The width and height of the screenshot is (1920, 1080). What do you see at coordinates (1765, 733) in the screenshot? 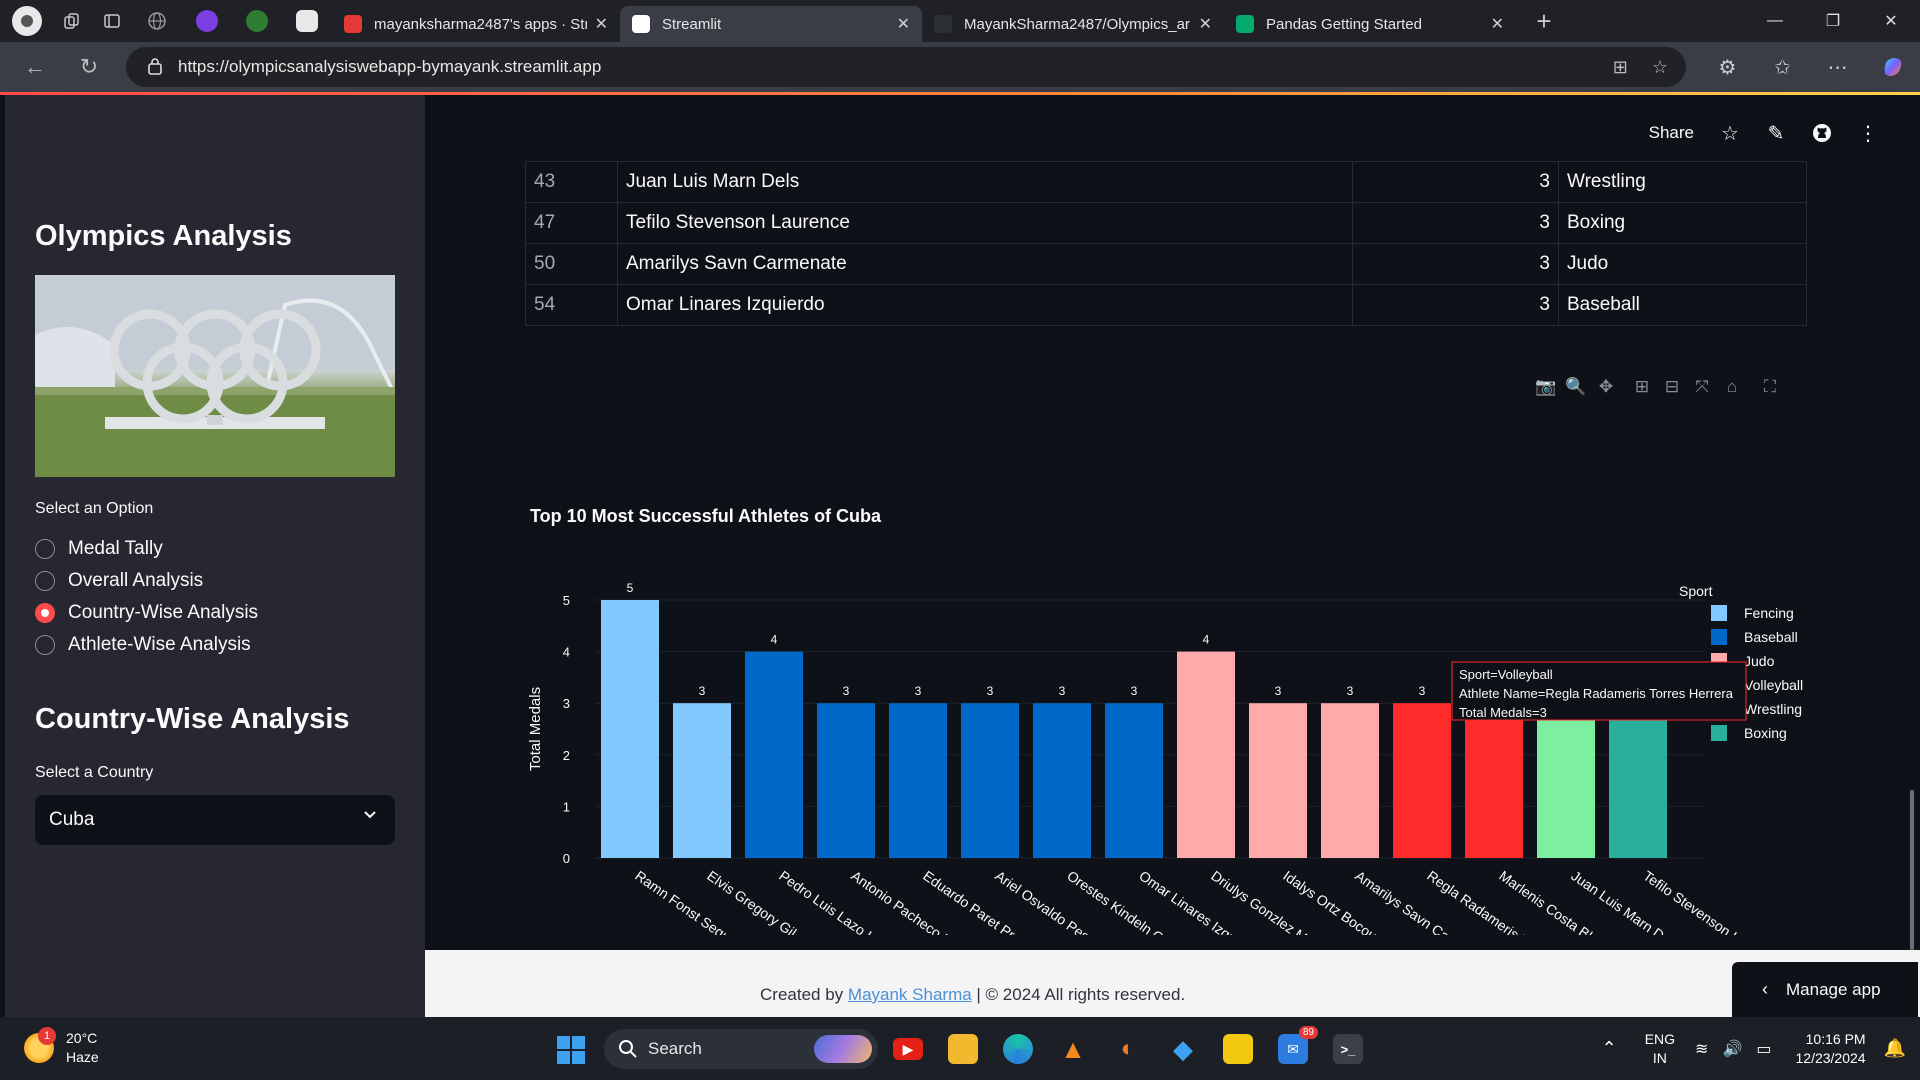
I see `legend-item: Boxing` at bounding box center [1765, 733].